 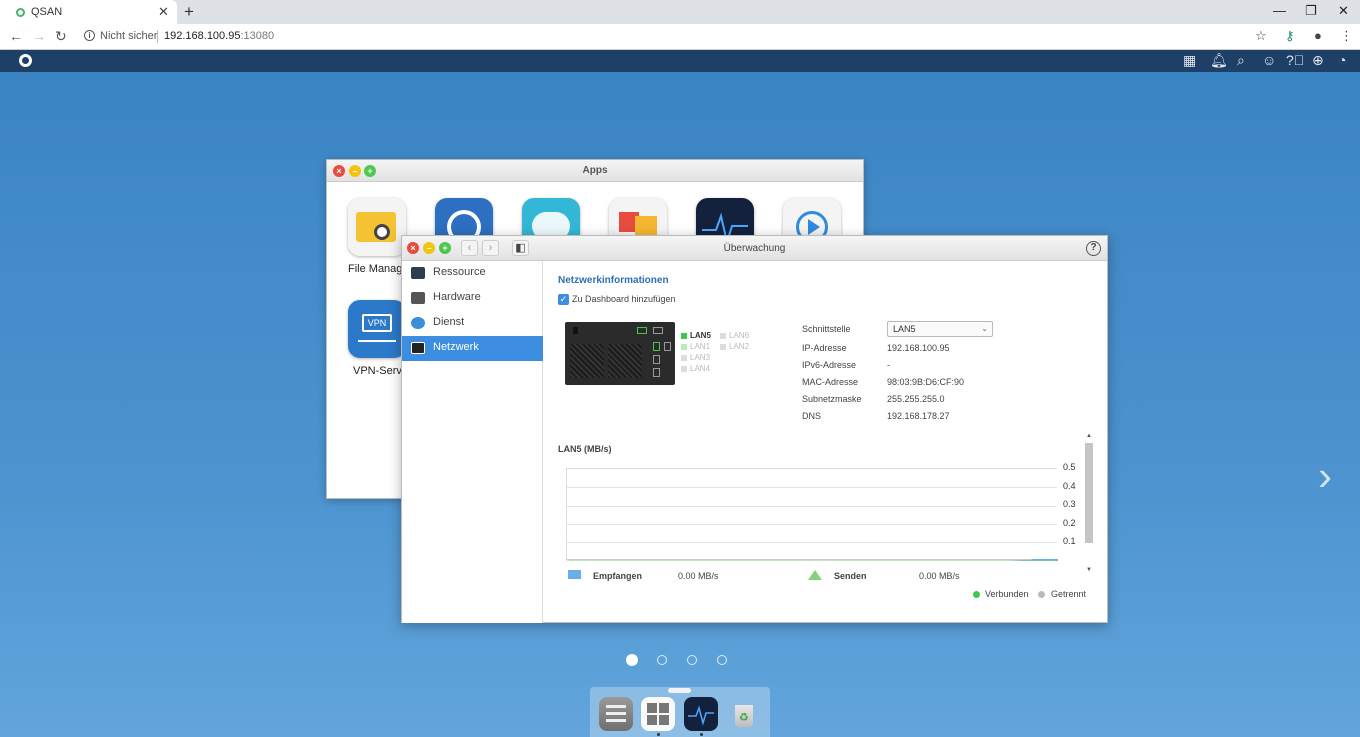 What do you see at coordinates (916, 399) in the screenshot?
I see `subnet-value: 255.255.255.0` at bounding box center [916, 399].